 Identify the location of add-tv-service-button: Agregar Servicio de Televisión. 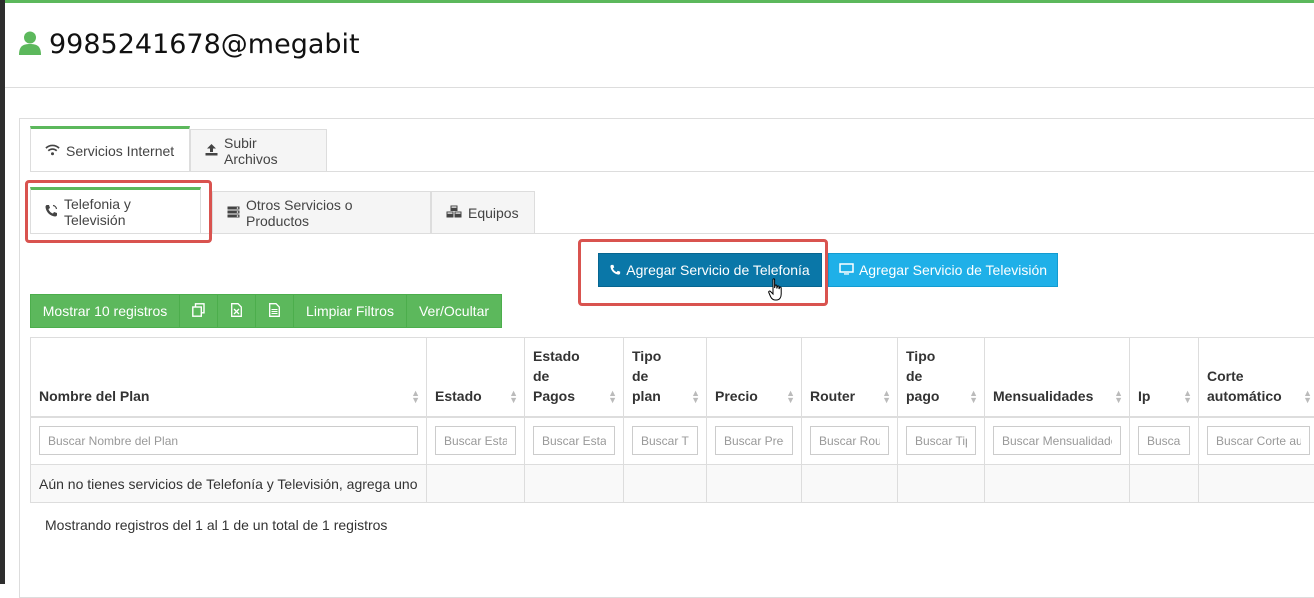
(943, 270).